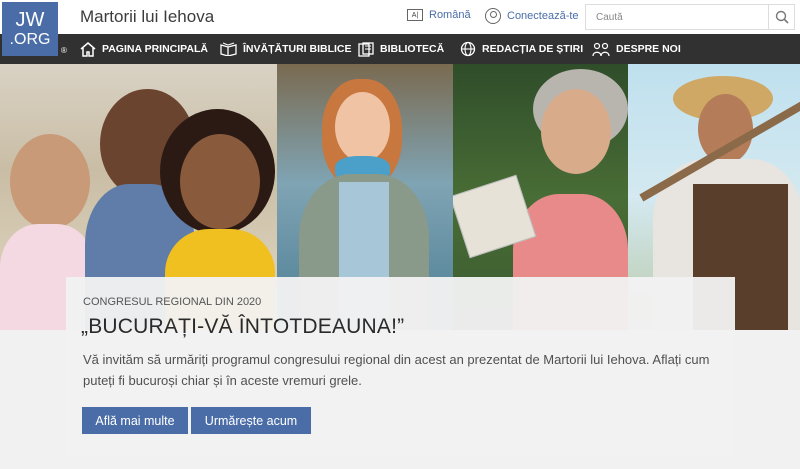  What do you see at coordinates (64, 50) in the screenshot?
I see `registered-mark: ®` at bounding box center [64, 50].